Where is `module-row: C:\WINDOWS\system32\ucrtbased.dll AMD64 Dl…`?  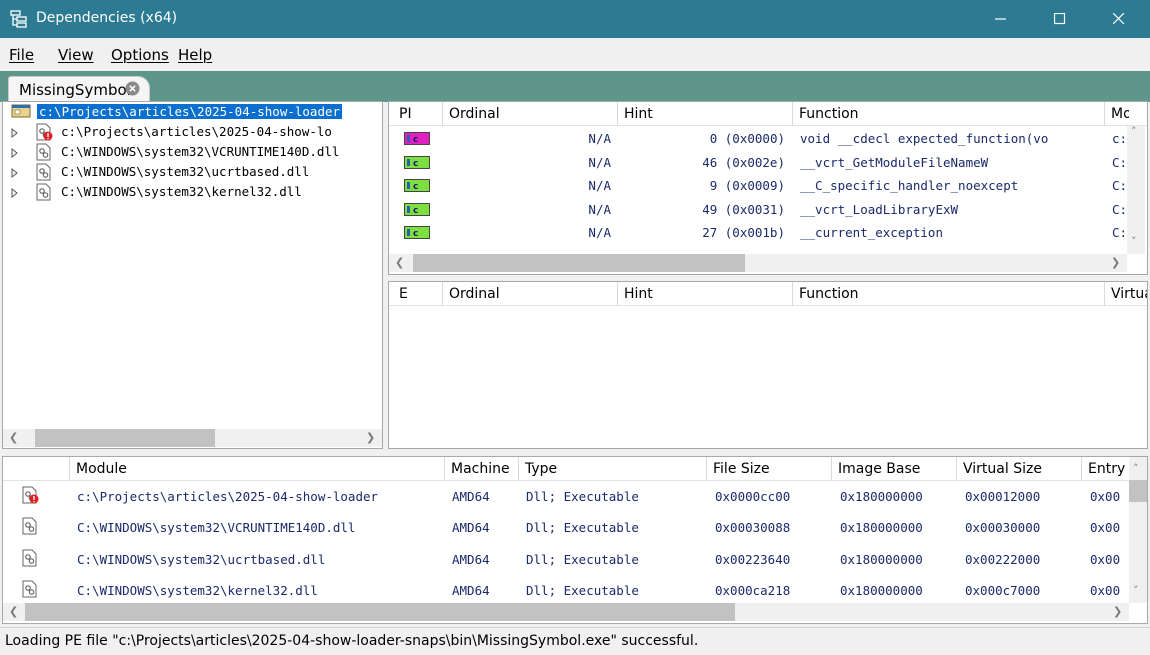
module-row: C:\WINDOWS\system32\ucrtbased.dll AMD64 Dl… is located at coordinates (566, 561).